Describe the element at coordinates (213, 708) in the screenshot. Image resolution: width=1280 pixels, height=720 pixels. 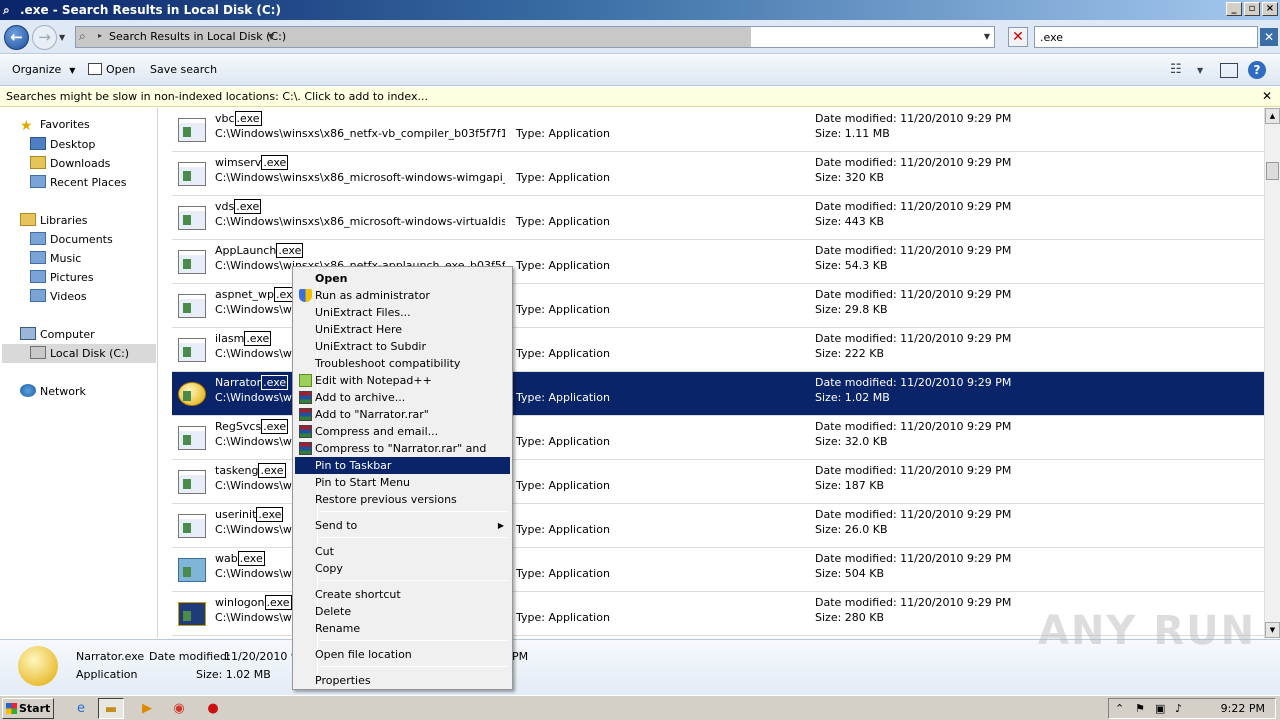
I see `opera-icon: ●` at that location.